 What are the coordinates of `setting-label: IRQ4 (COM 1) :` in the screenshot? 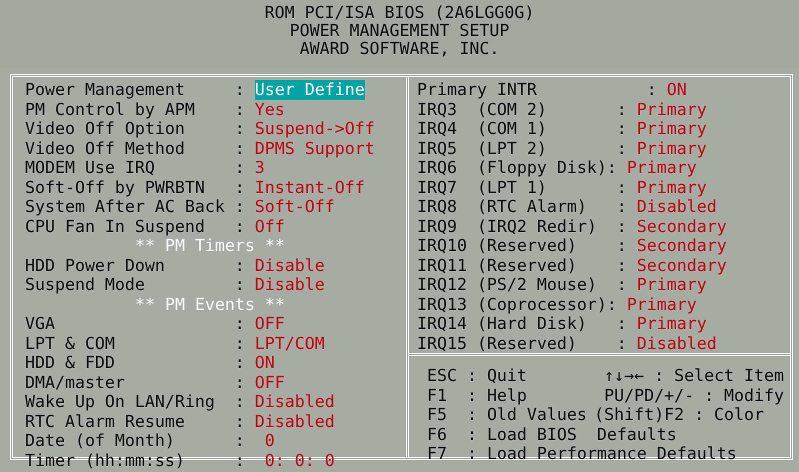 It's located at (522, 128).